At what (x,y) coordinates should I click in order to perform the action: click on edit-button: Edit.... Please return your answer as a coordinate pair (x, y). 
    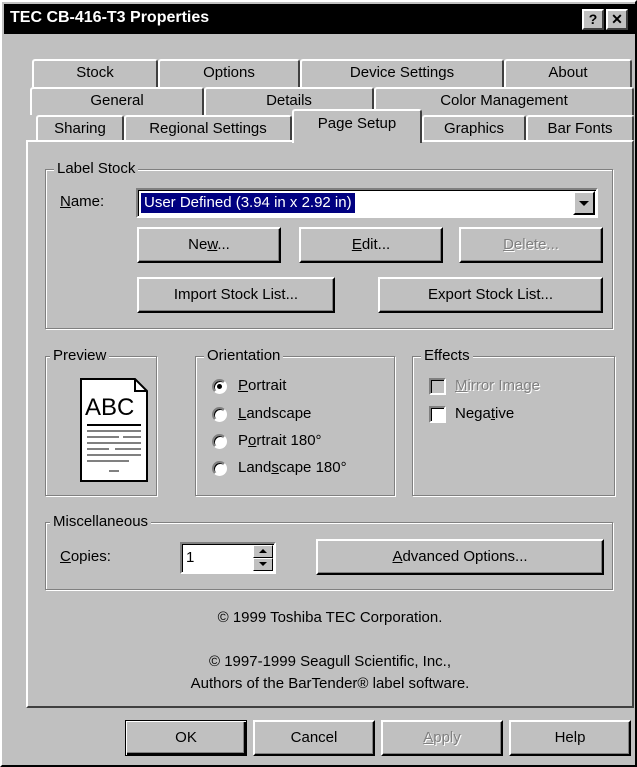
    Looking at the image, I should click on (371, 245).